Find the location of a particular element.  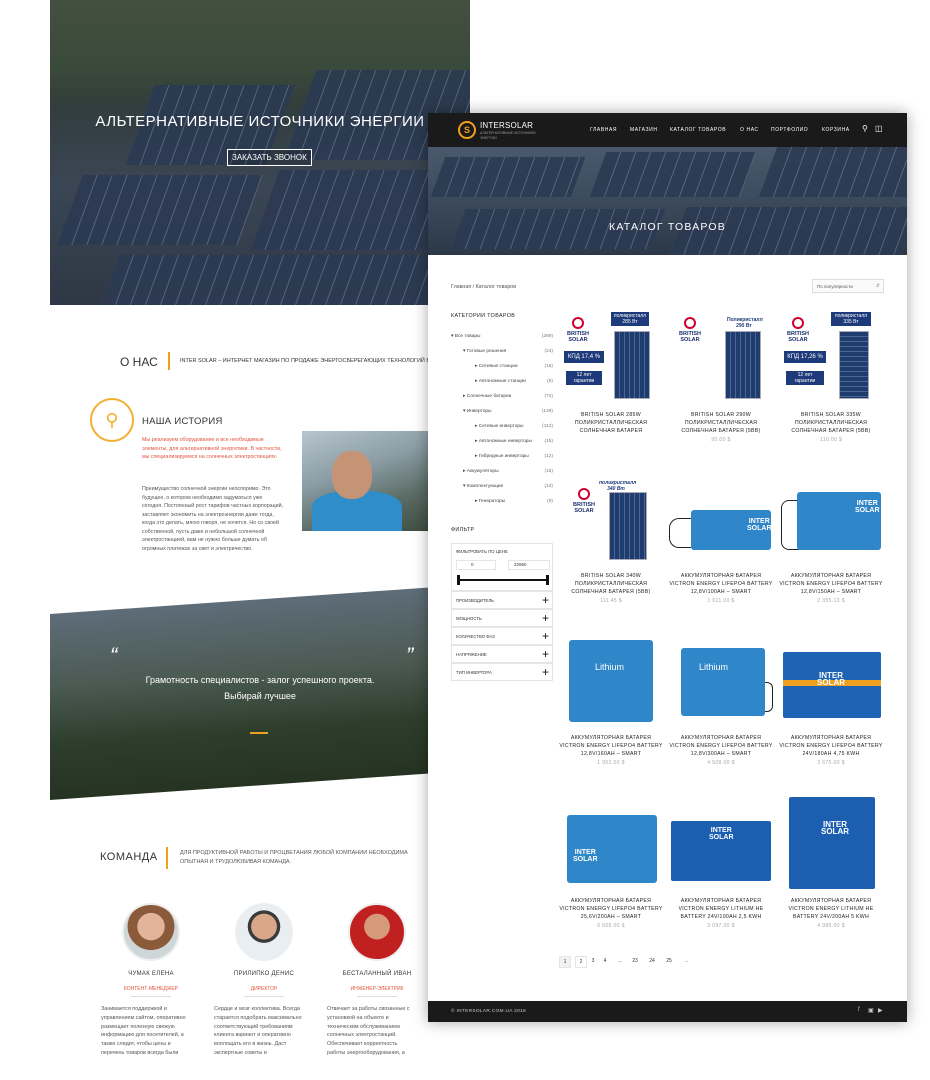

product-price: 110.00 $ is located at coordinates (831, 440).